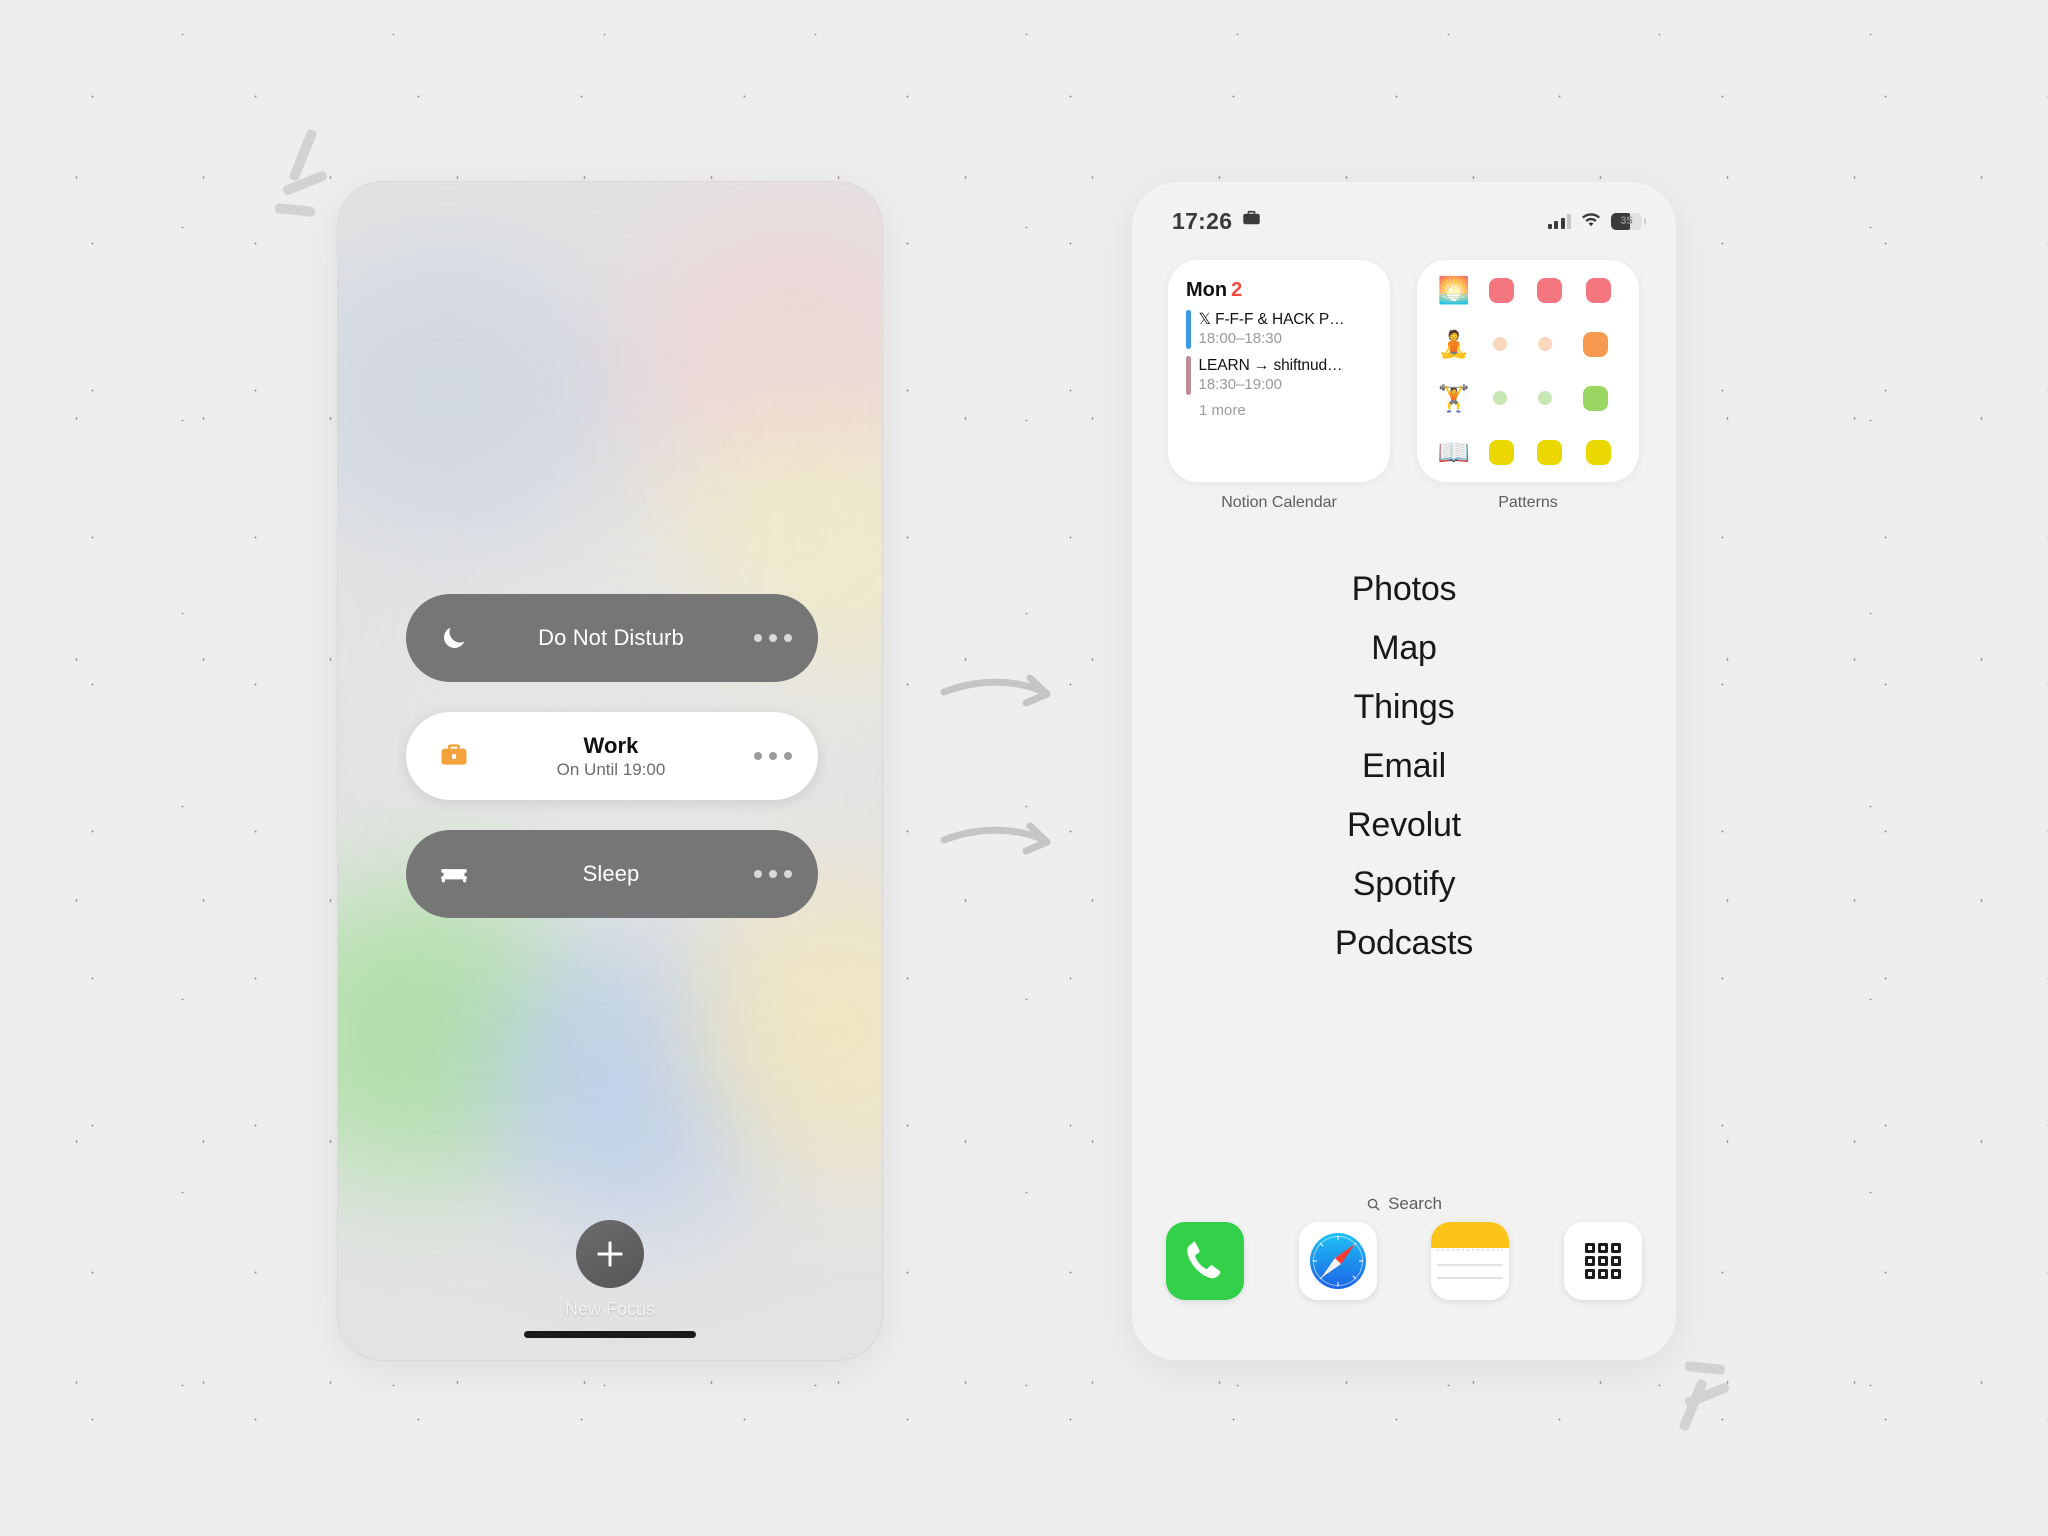  I want to click on arrow-bottom, so click(995, 838).